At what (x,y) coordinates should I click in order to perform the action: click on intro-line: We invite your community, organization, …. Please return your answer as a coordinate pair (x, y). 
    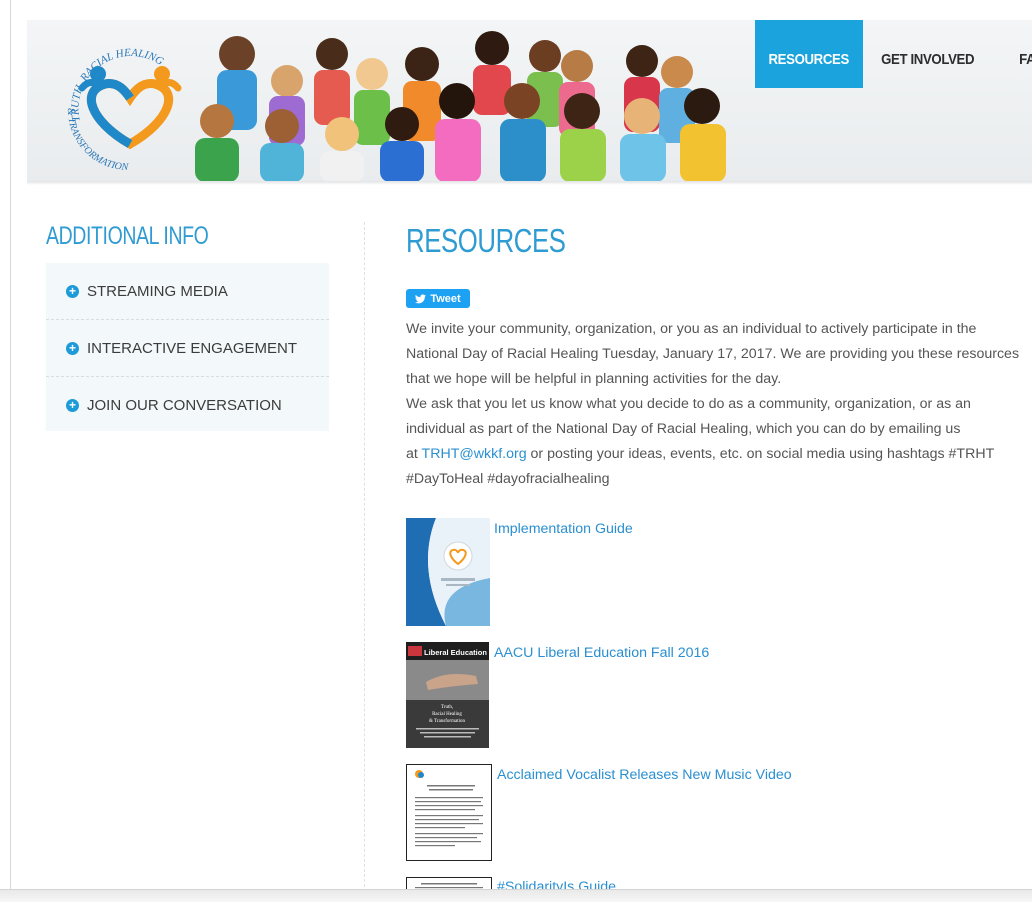
    Looking at the image, I should click on (691, 329).